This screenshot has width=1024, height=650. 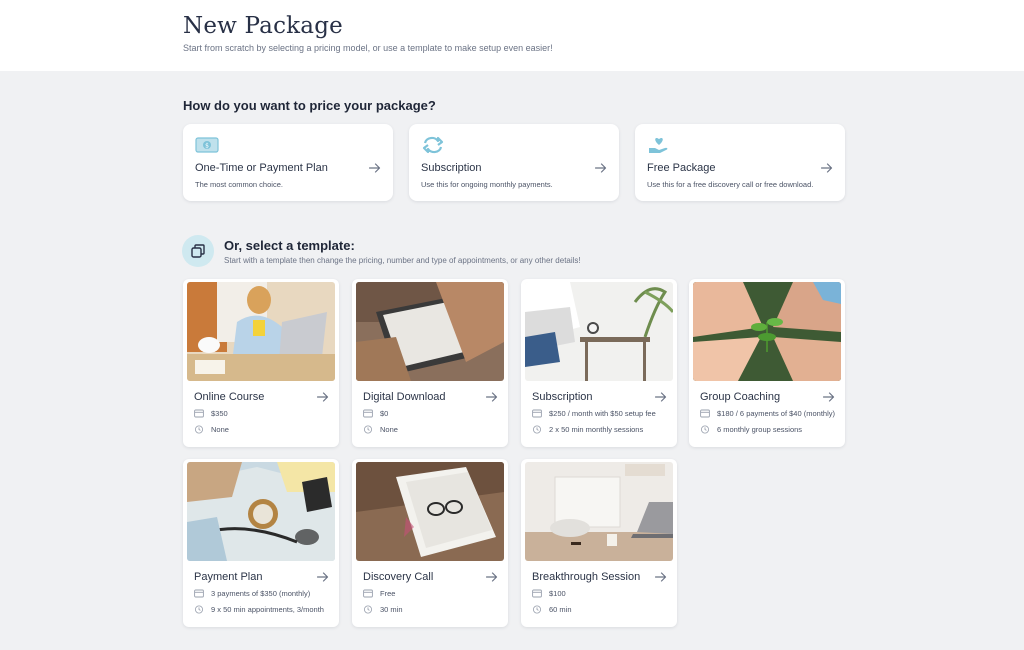 What do you see at coordinates (229, 397) in the screenshot?
I see `template-name: Online Course` at bounding box center [229, 397].